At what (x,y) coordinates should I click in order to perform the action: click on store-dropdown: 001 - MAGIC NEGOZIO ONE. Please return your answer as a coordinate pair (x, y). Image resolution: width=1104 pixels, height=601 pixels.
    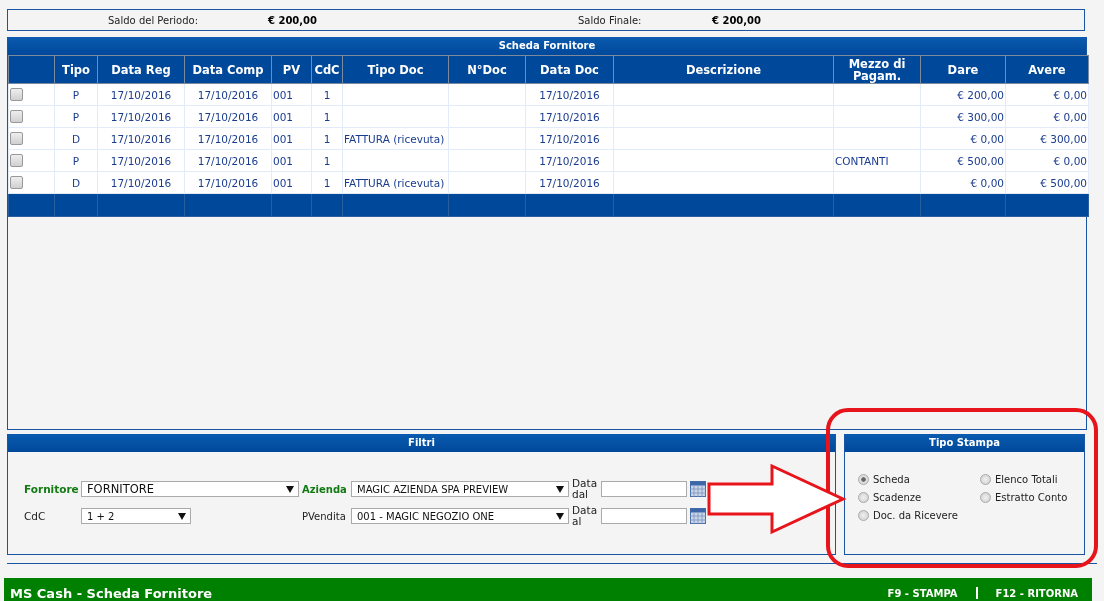
    Looking at the image, I should click on (460, 516).